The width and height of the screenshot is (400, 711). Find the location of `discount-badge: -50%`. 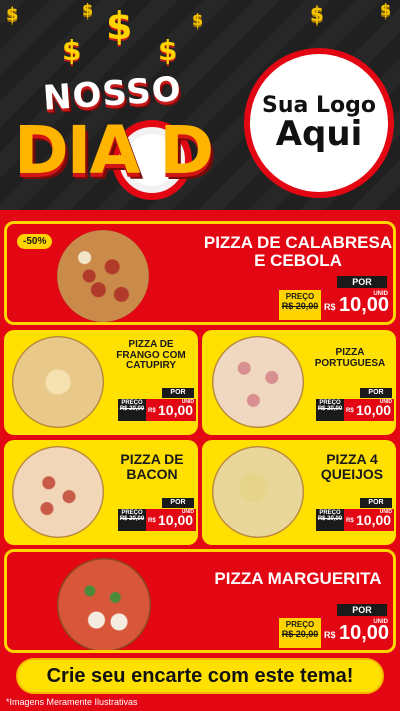

discount-badge: -50% is located at coordinates (35, 241).